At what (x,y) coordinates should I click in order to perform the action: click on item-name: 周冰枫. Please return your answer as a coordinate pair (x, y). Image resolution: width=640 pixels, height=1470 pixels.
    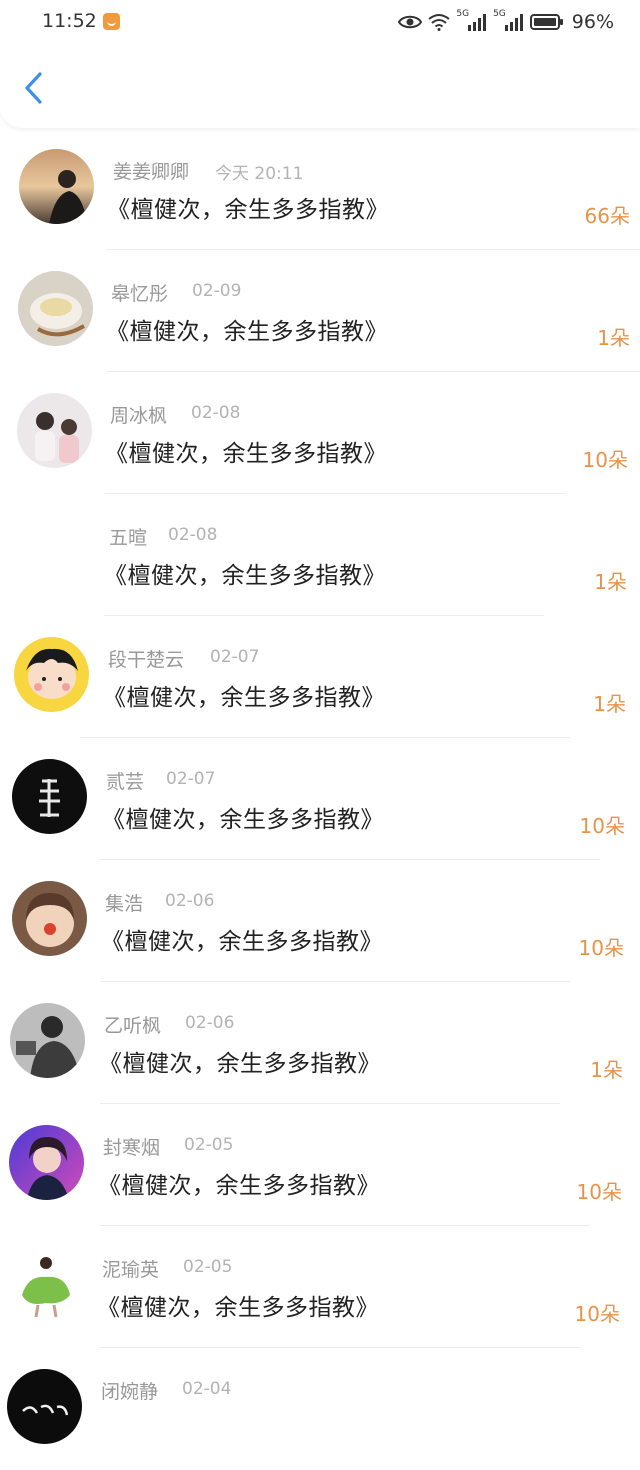
    Looking at the image, I should click on (139, 416).